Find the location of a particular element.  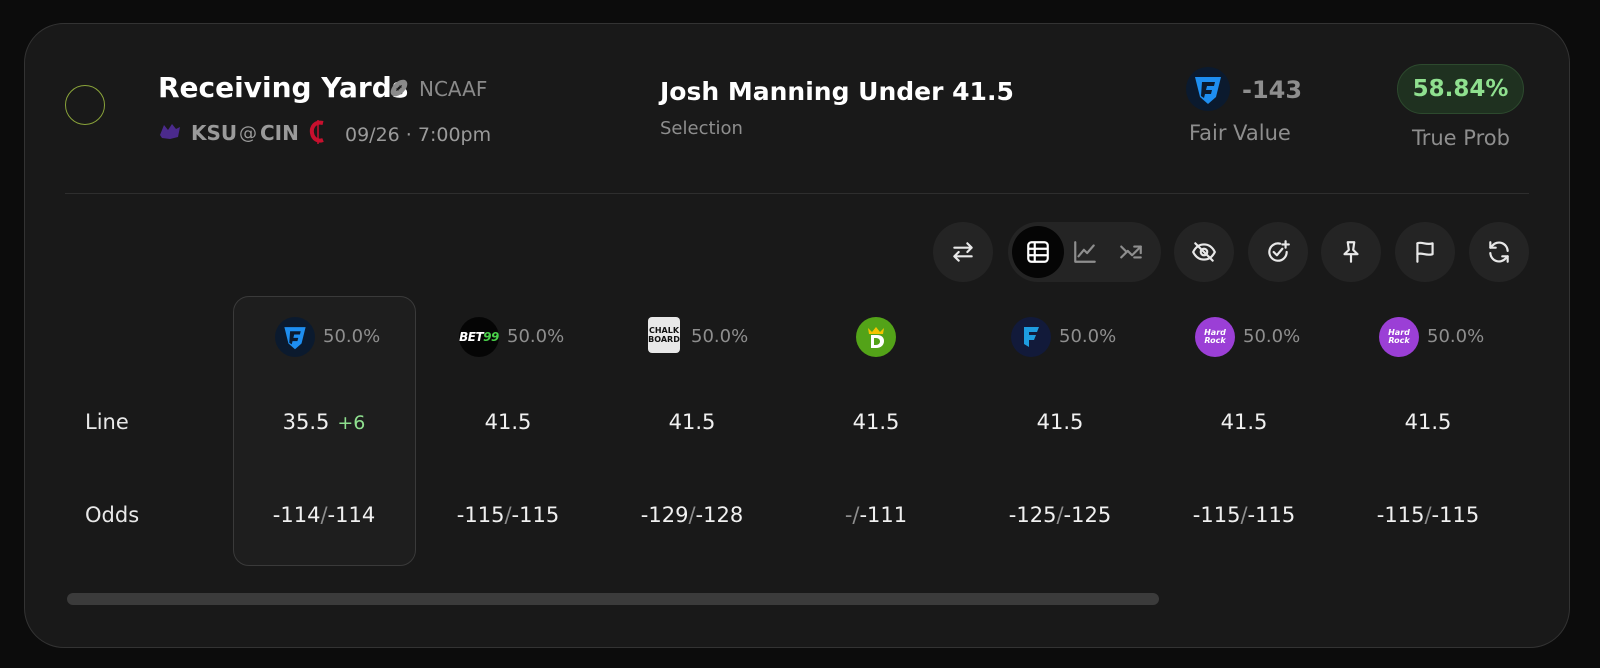

true-prob-badge: 58.84% is located at coordinates (1460, 89).